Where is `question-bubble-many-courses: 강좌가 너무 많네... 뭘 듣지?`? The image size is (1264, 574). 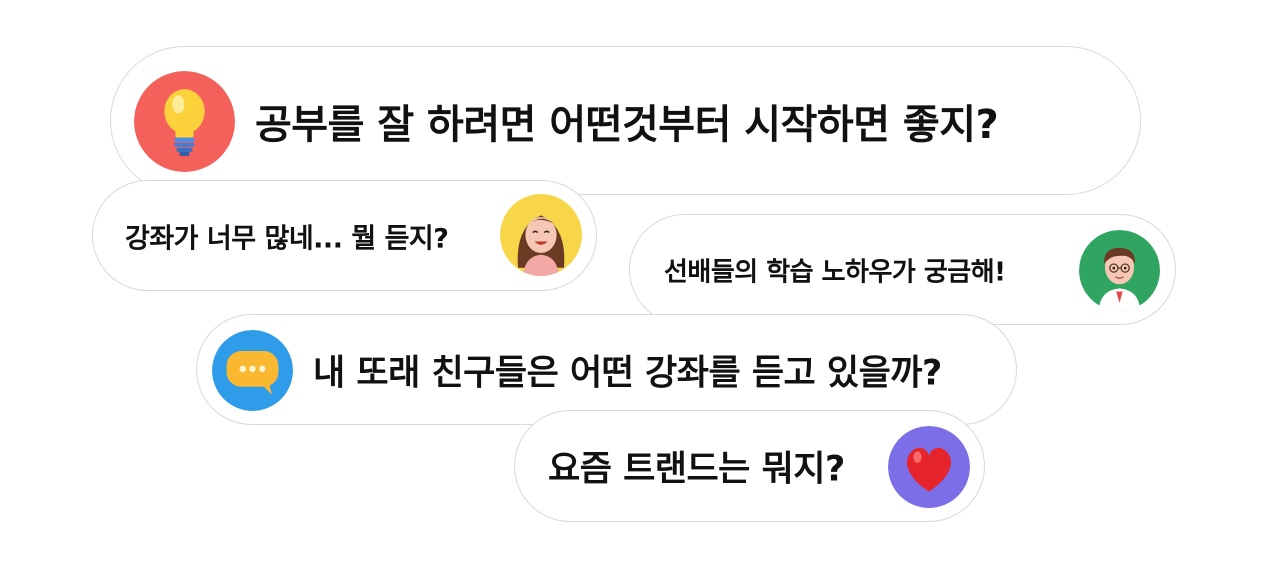
question-bubble-many-courses: 강좌가 너무 많네... 뭘 듣지? is located at coordinates (344, 235).